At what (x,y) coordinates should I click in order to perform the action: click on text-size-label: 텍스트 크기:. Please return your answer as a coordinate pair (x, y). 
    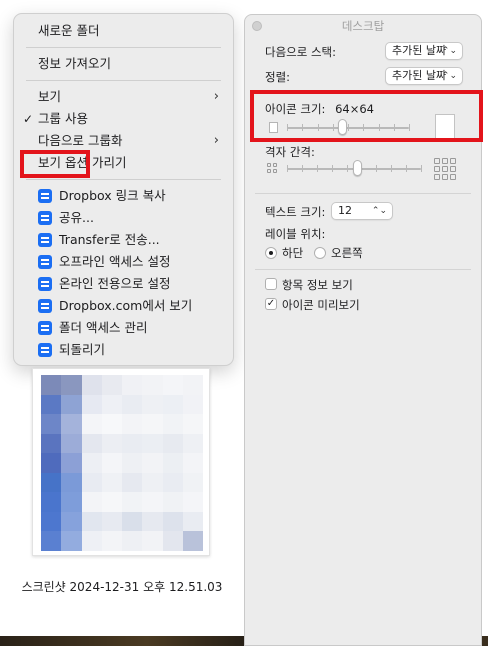
    Looking at the image, I should click on (295, 212).